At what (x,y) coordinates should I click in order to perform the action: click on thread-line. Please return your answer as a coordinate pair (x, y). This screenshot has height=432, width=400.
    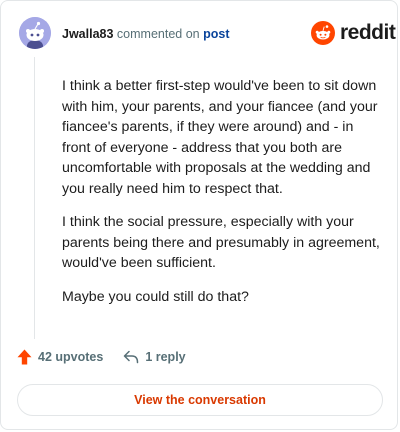
    Looking at the image, I should click on (34, 198).